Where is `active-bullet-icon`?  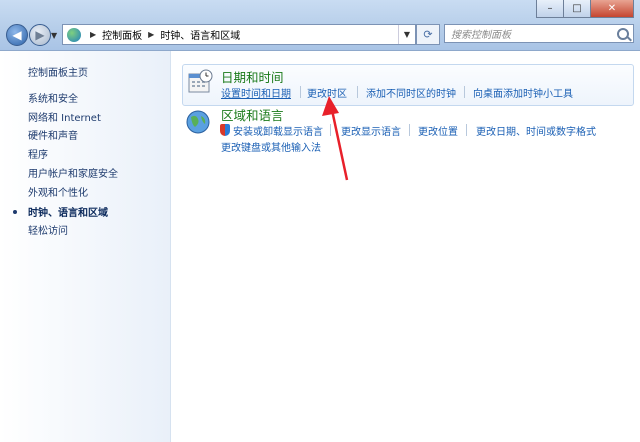
active-bullet-icon is located at coordinates (15, 212).